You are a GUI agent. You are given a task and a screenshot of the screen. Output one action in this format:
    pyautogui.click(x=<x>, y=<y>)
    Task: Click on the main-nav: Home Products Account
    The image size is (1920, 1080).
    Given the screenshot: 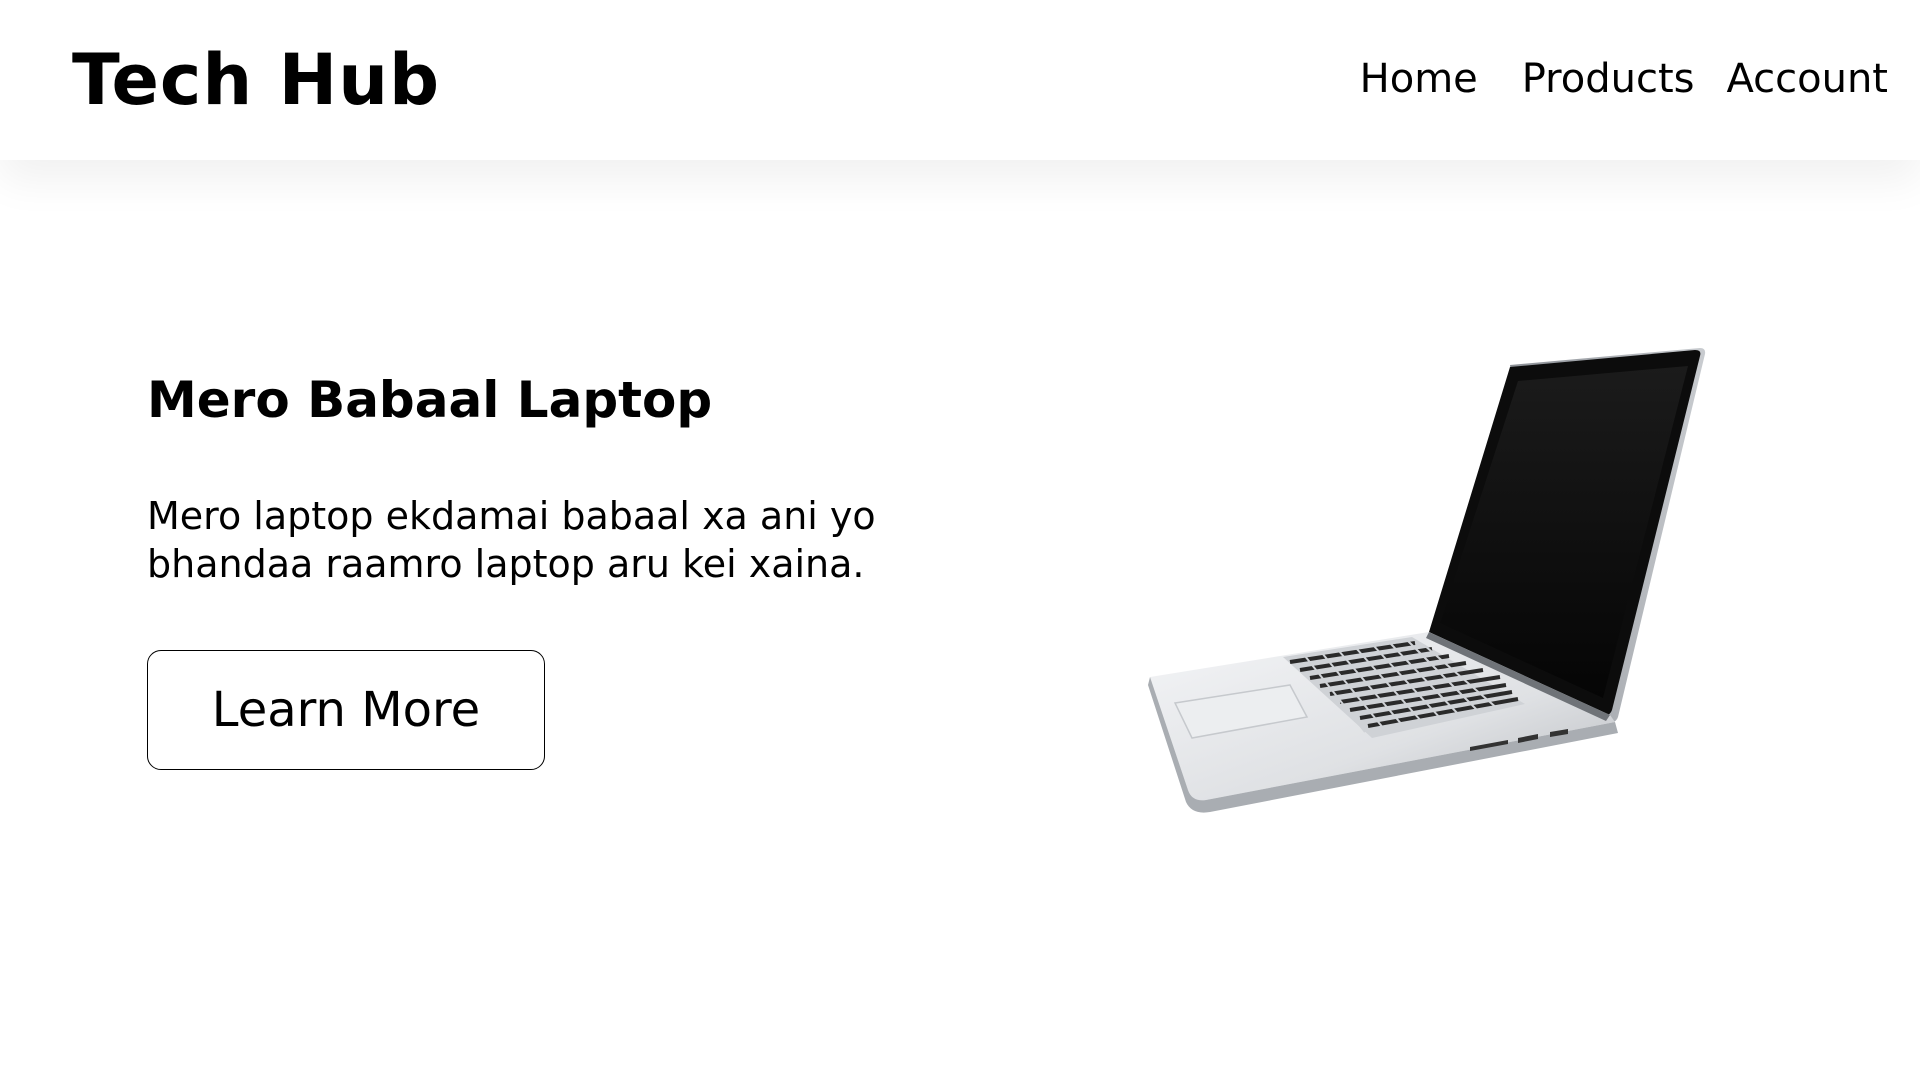 What is the action you would take?
    pyautogui.click(x=1624, y=79)
    